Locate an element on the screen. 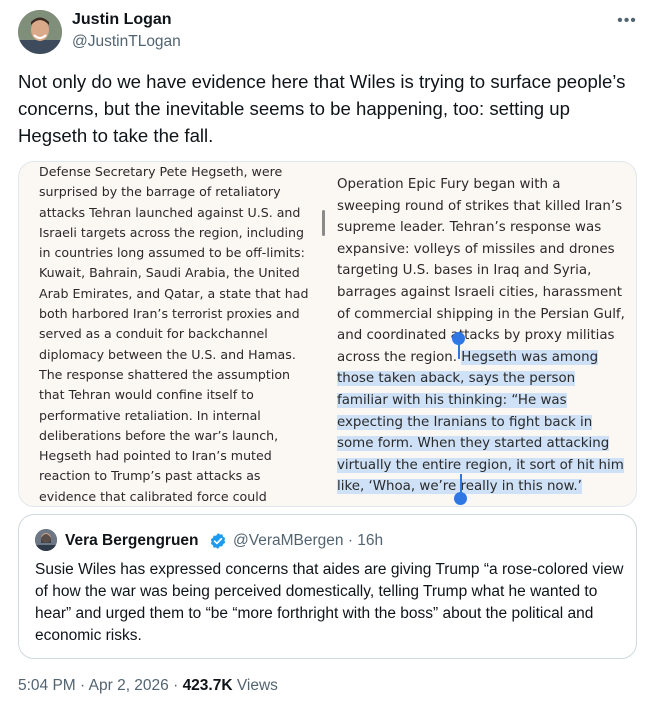 The height and width of the screenshot is (706, 652). quote-avatar-photo is located at coordinates (46, 540).